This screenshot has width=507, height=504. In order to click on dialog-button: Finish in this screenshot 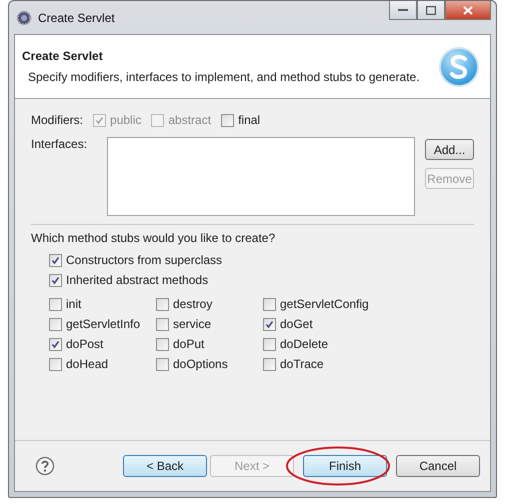, I will do `click(345, 466)`.